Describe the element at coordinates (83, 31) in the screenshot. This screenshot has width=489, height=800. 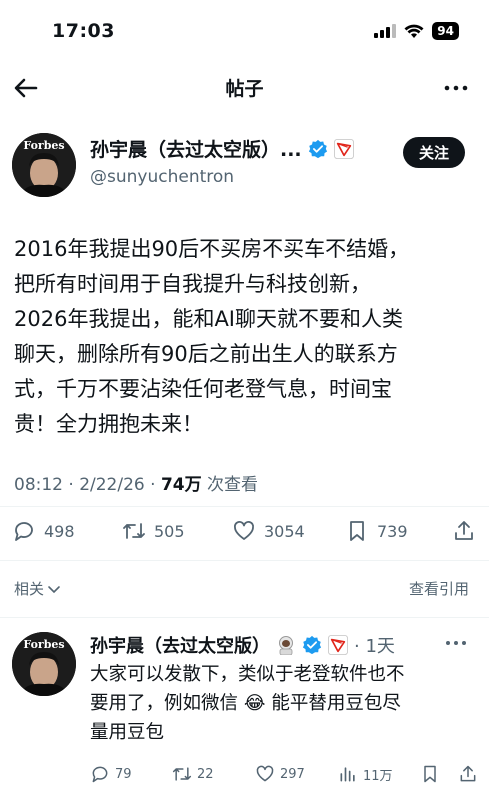
I see `status-time: 17:03` at that location.